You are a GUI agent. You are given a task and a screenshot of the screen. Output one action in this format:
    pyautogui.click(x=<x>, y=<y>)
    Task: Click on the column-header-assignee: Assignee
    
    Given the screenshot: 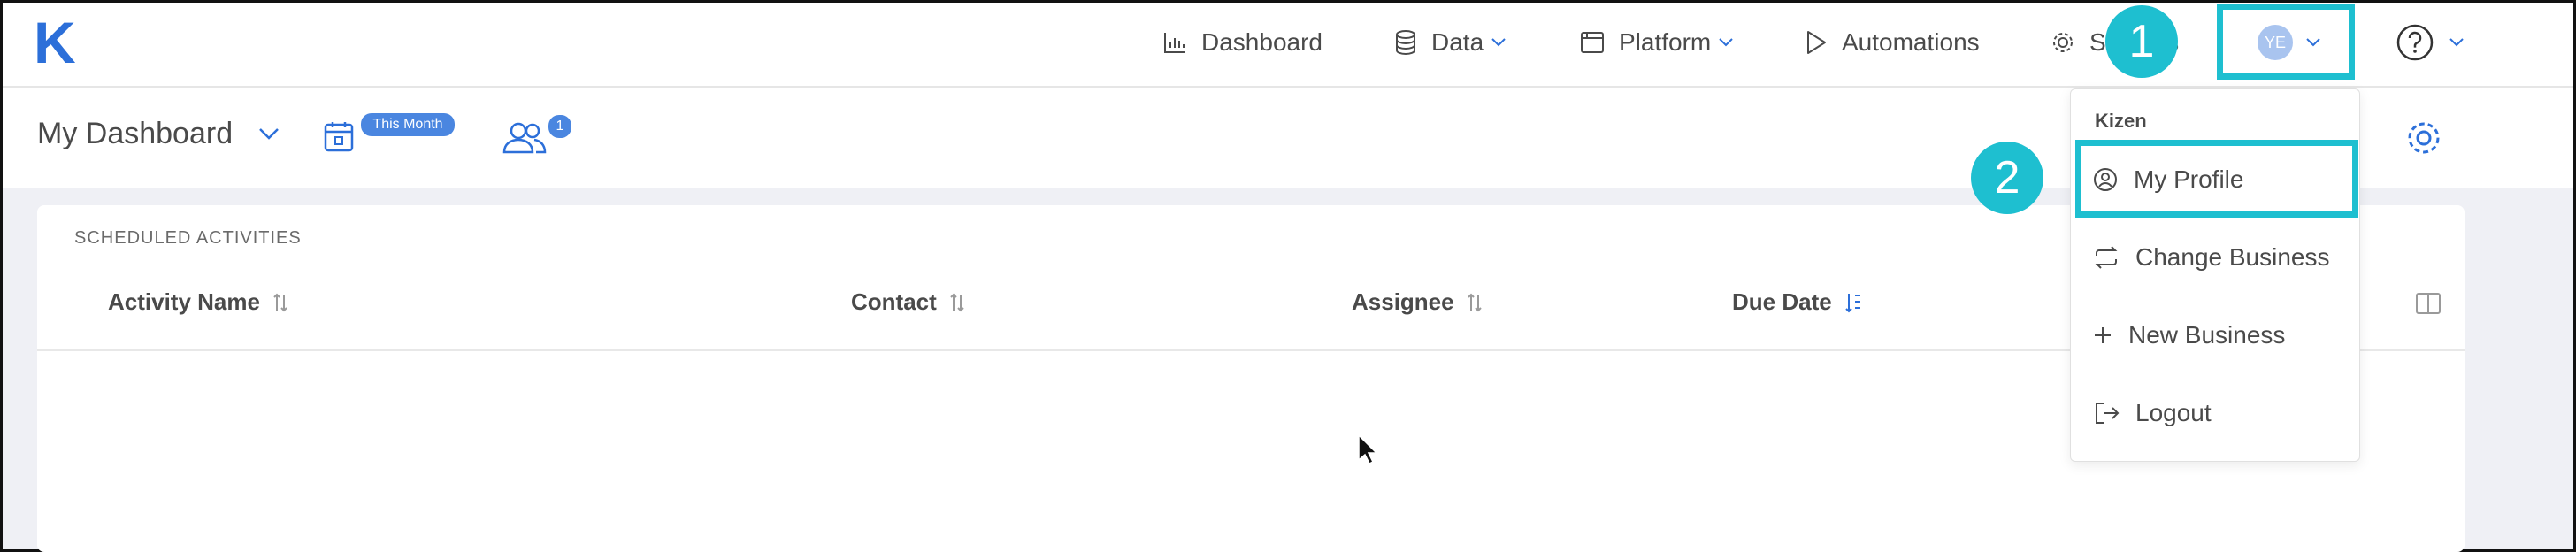 What is the action you would take?
    pyautogui.click(x=1417, y=302)
    